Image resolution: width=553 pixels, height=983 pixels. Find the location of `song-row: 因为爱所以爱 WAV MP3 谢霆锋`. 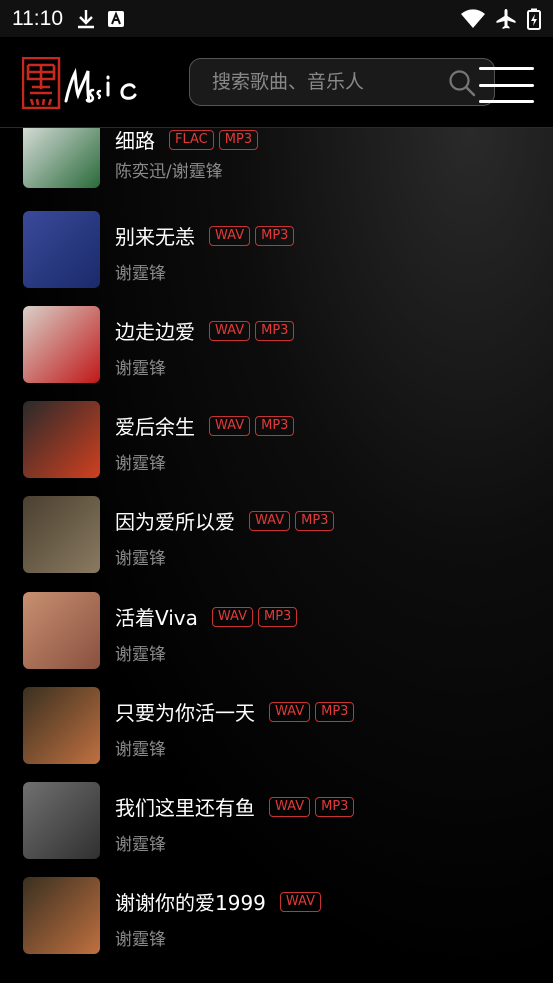

song-row: 因为爱所以爱 WAV MP3 谢霆锋 is located at coordinates (276, 543).